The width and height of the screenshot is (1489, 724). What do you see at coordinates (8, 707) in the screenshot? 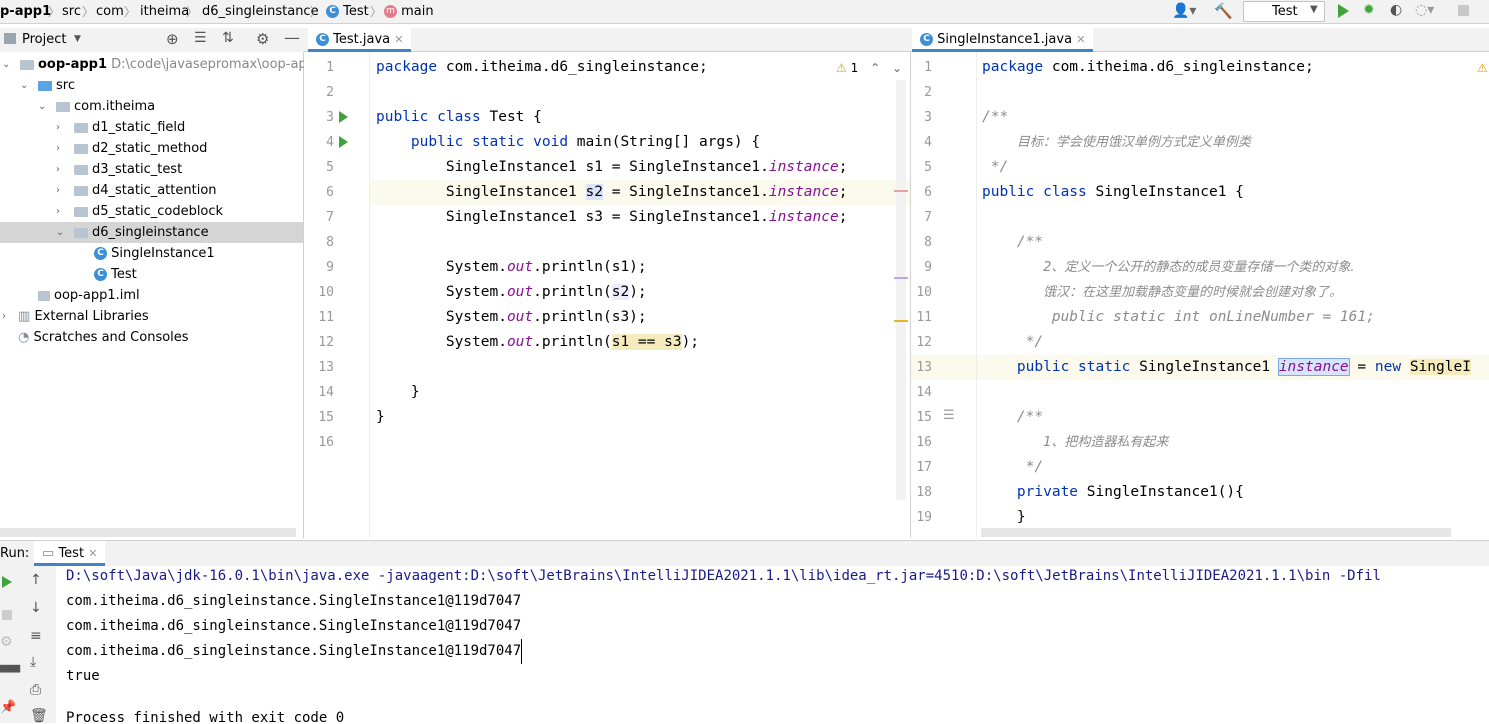
I see `pin-icon: 📌` at bounding box center [8, 707].